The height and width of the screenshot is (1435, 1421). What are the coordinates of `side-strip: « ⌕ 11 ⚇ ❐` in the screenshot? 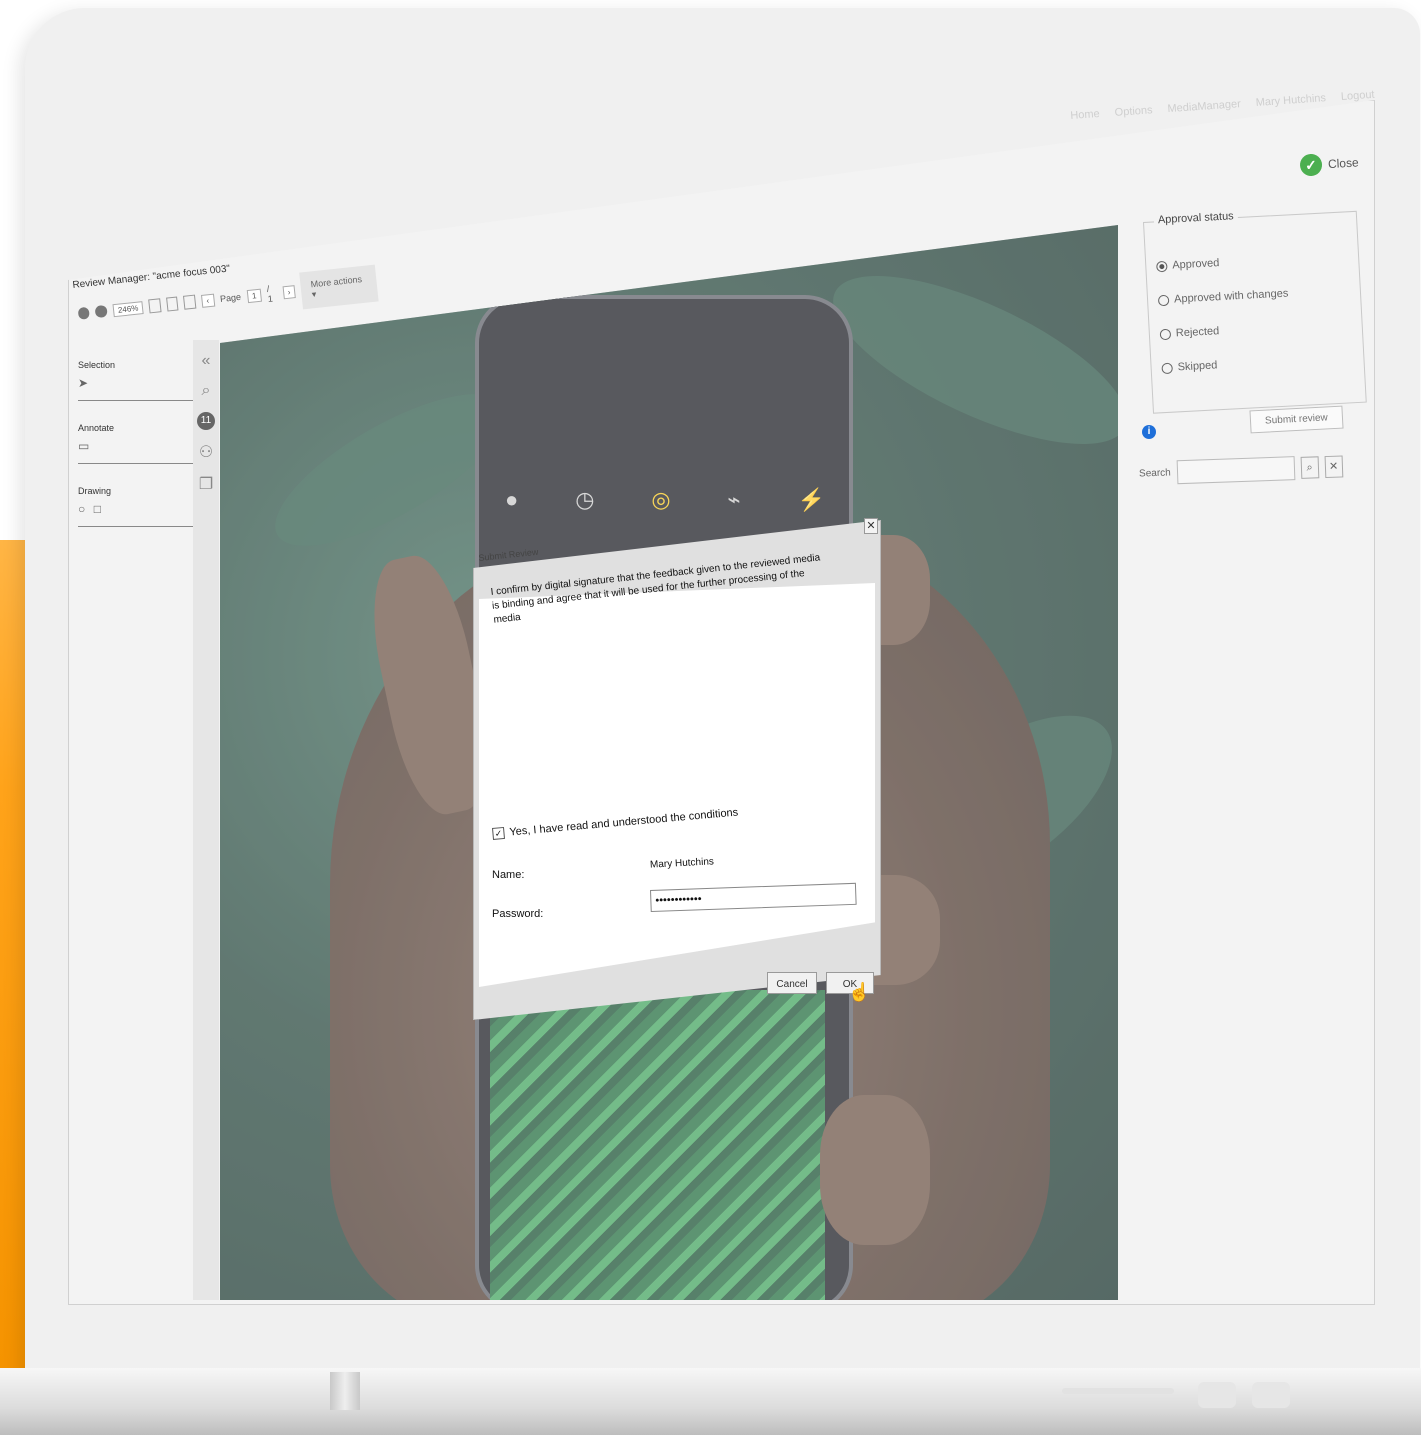 It's located at (206, 820).